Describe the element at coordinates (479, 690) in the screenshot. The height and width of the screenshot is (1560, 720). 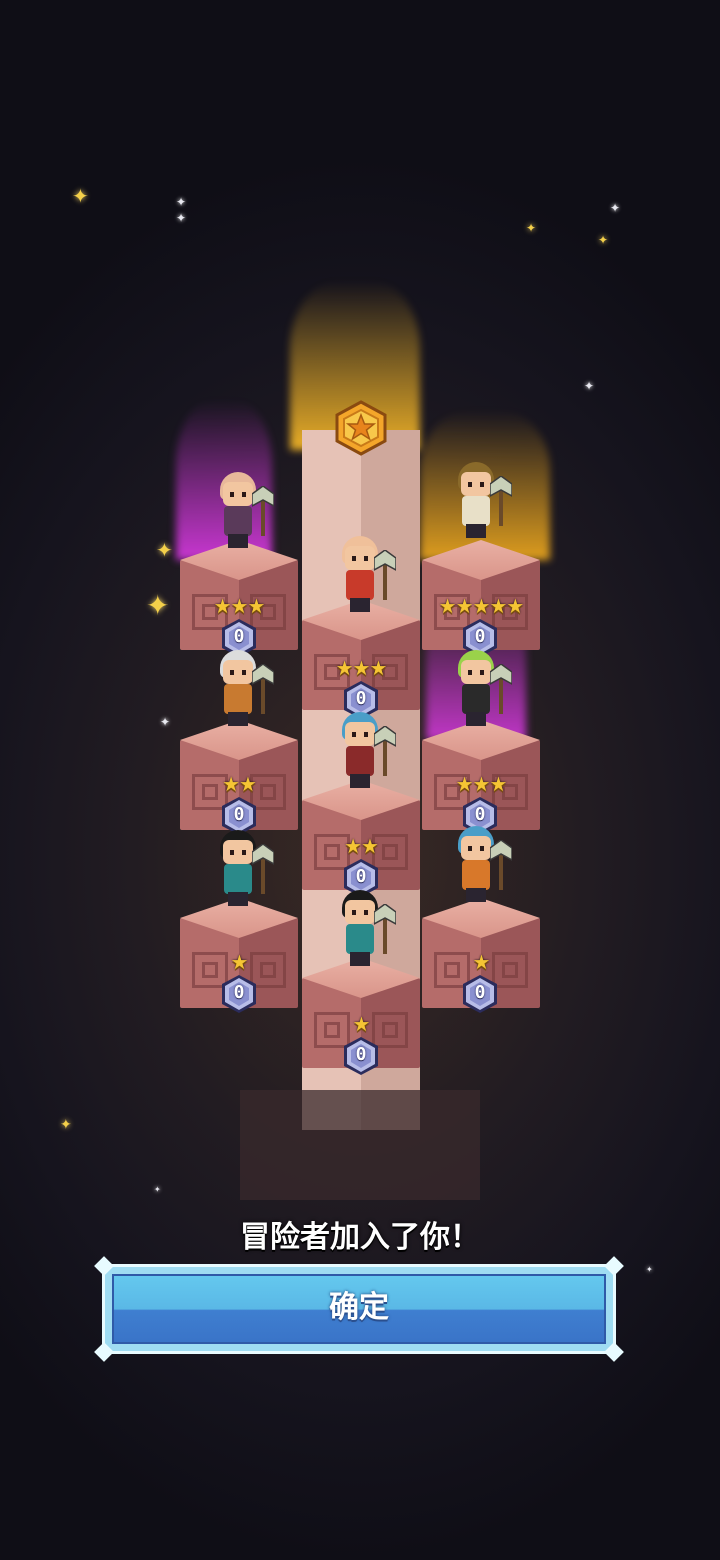
I see `hero-green-axe` at that location.